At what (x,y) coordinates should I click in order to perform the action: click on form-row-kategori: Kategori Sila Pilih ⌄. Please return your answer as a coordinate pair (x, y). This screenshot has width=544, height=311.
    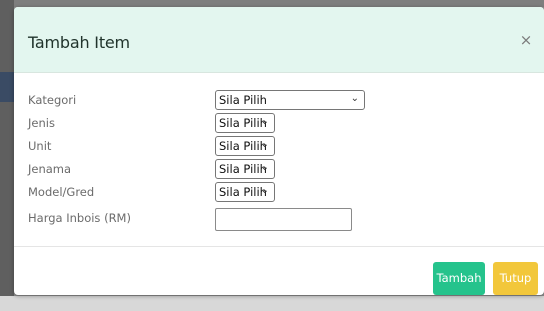
    Looking at the image, I should click on (278, 101).